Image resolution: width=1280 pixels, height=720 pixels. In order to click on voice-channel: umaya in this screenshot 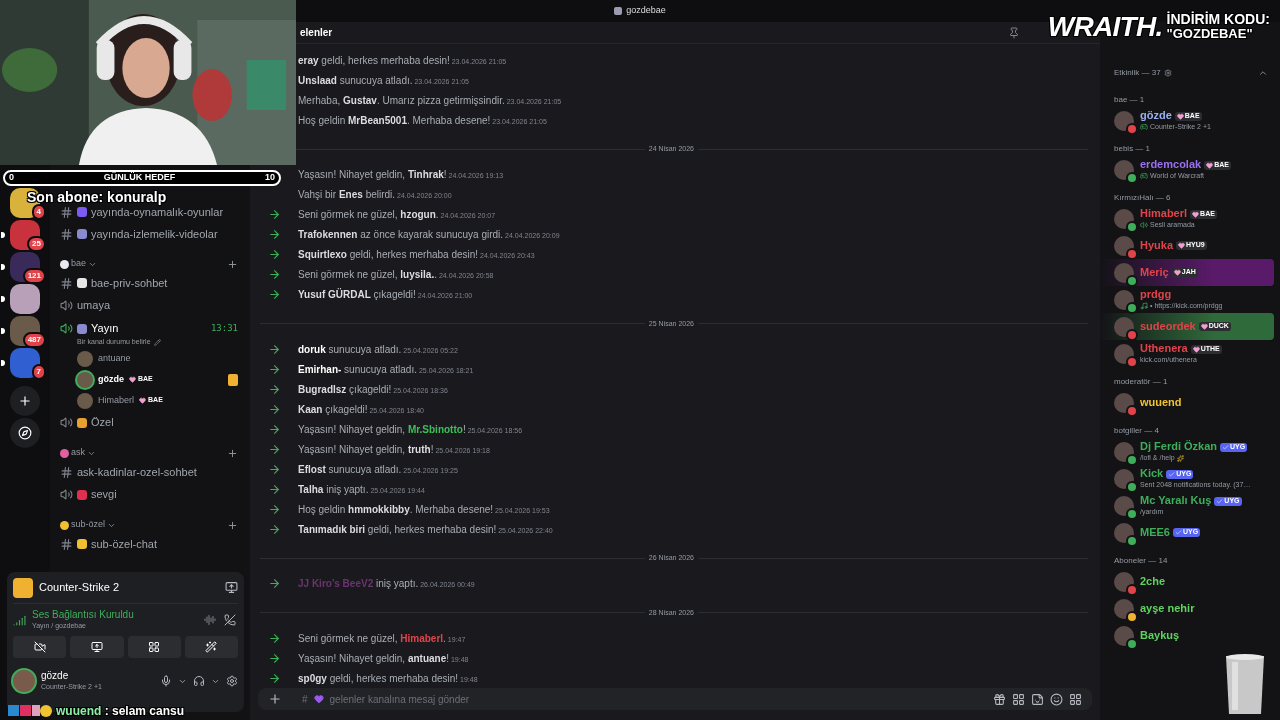, I will do `click(157, 305)`.